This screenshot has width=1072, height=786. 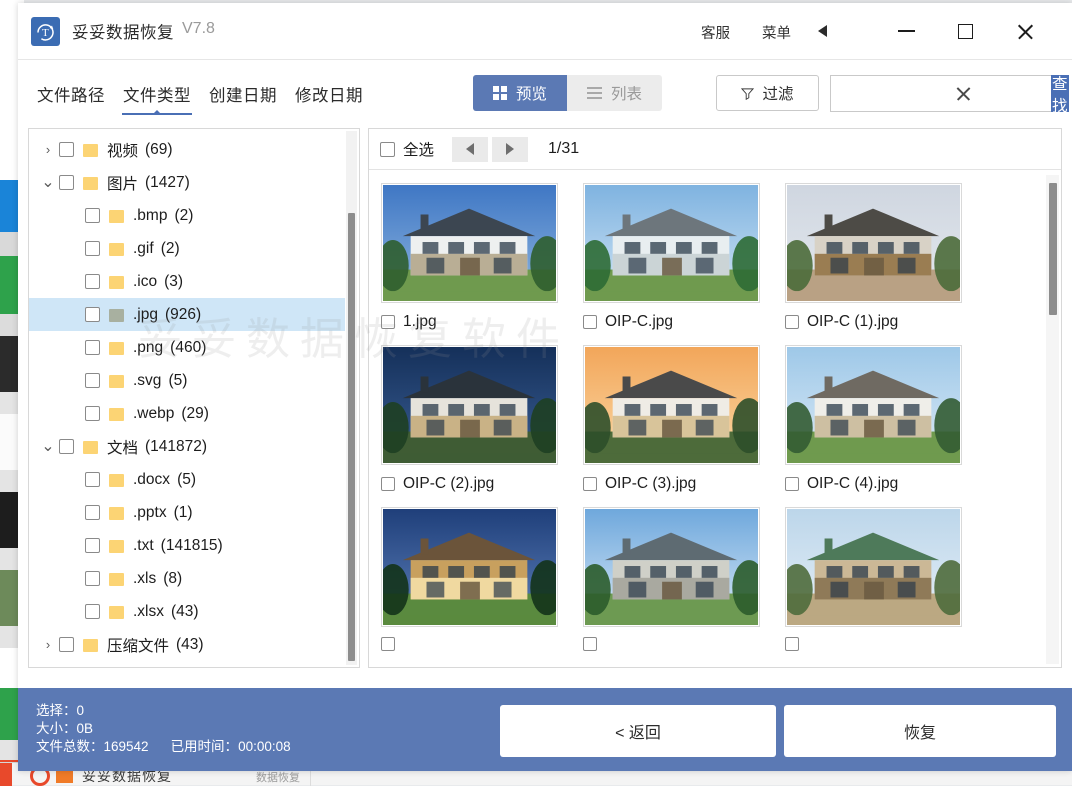 I want to click on thumbnail-item: OIP-C (4).jpg, so click(x=885, y=426).